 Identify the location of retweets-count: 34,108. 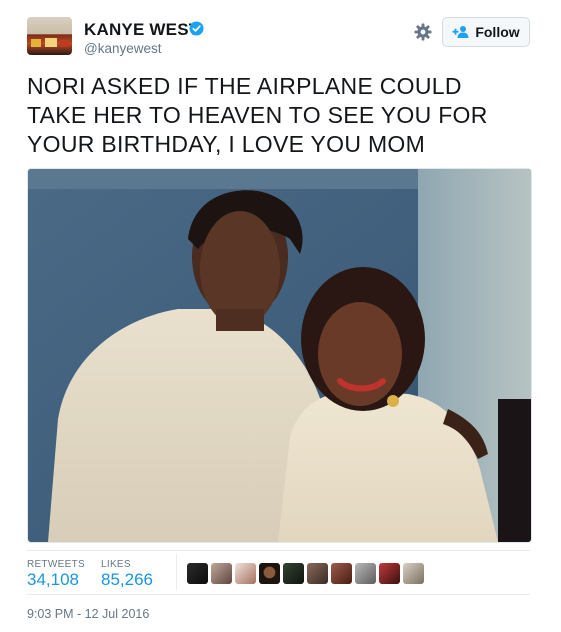
(53, 580).